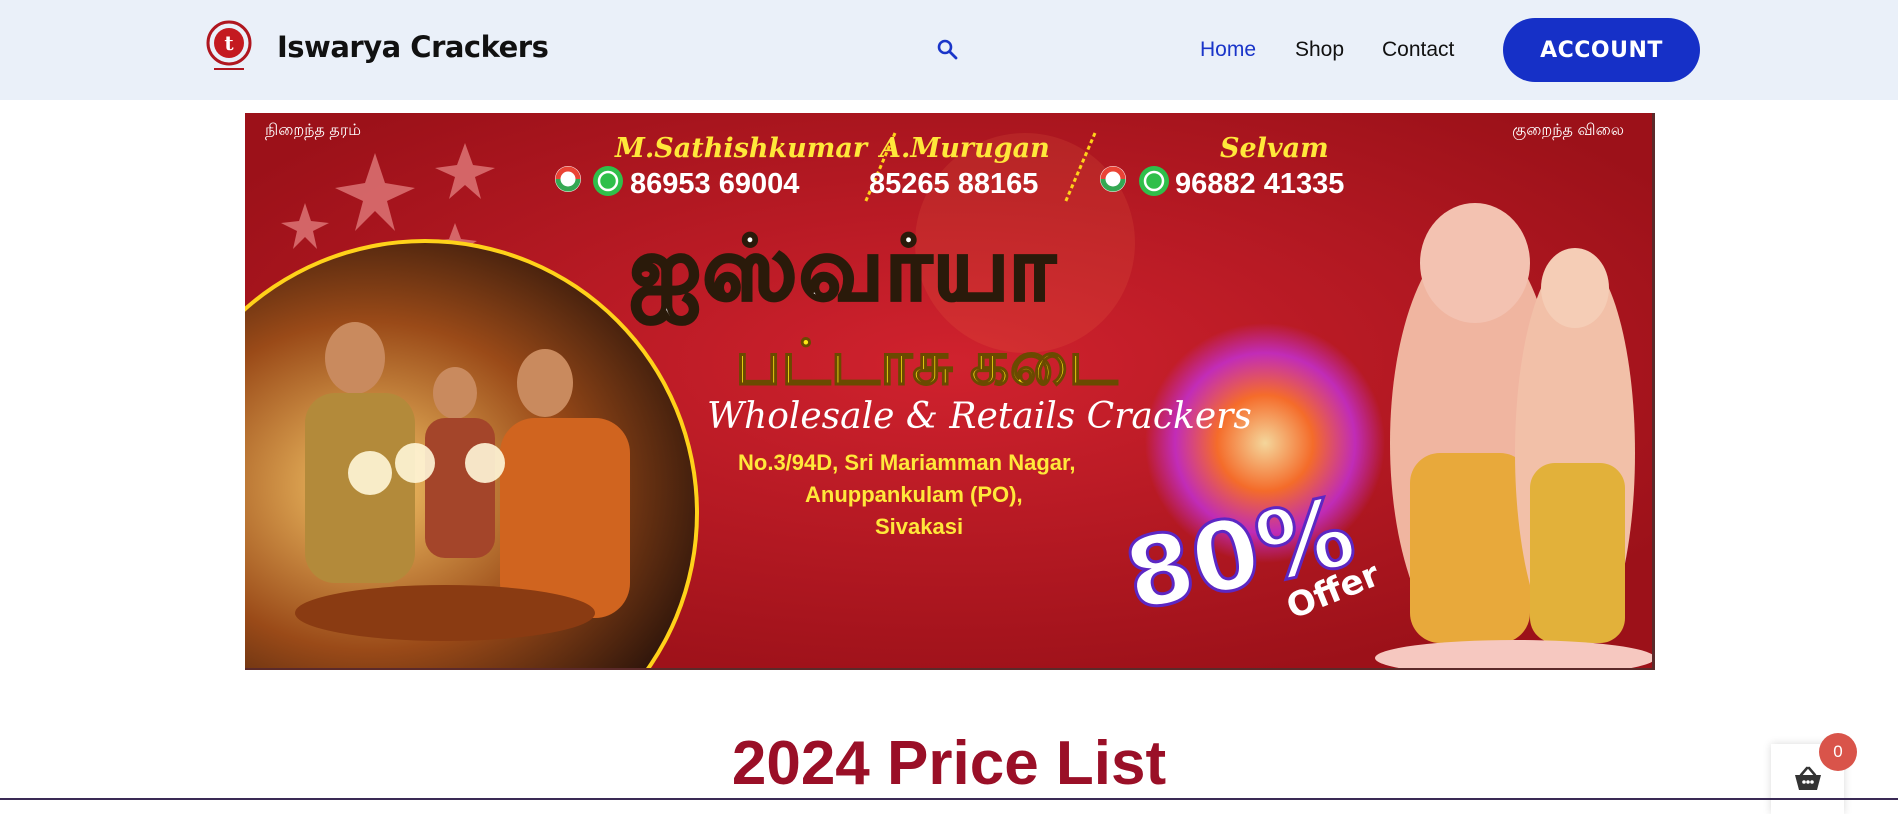  What do you see at coordinates (914, 494) in the screenshot?
I see `address-line: Anuppankulam (PO),` at bounding box center [914, 494].